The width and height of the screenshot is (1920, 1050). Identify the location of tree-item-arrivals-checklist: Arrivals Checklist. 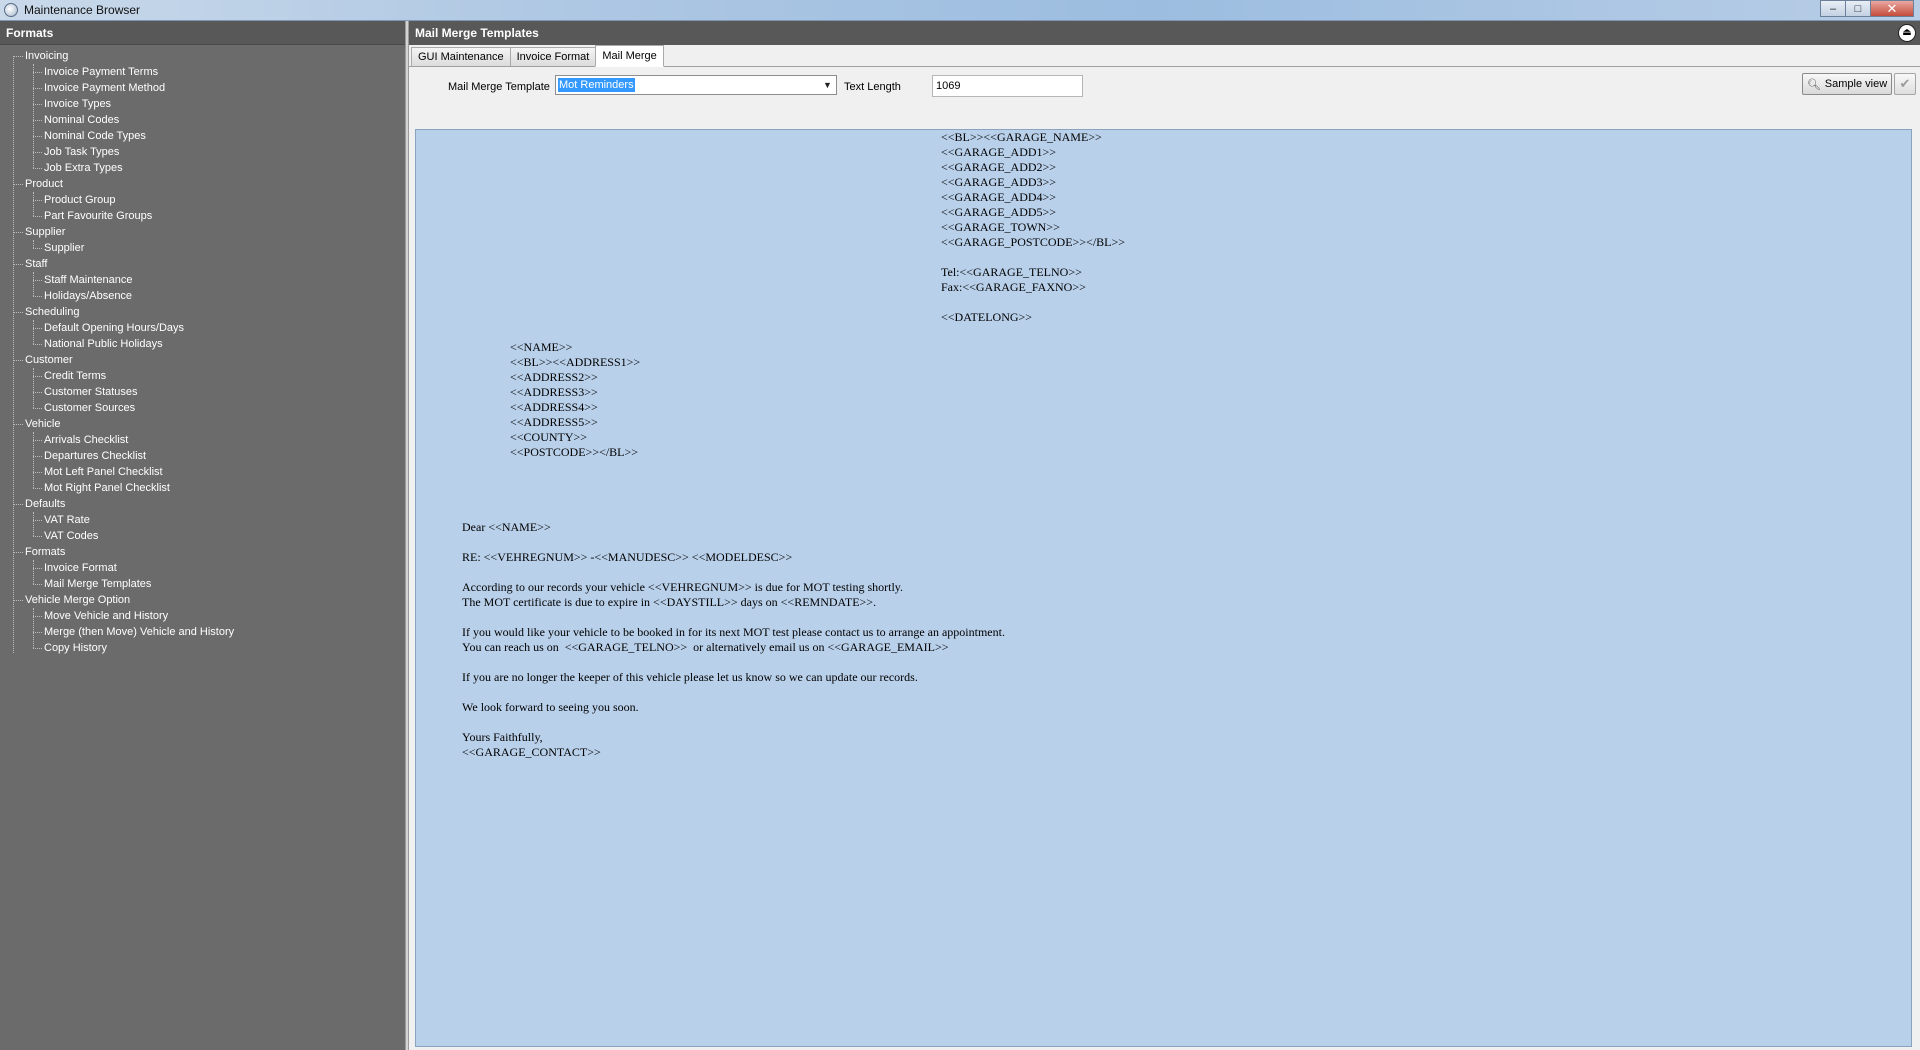
(202, 440).